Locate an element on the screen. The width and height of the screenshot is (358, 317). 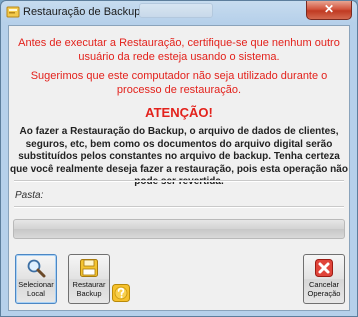
progress-bar is located at coordinates (179, 229).